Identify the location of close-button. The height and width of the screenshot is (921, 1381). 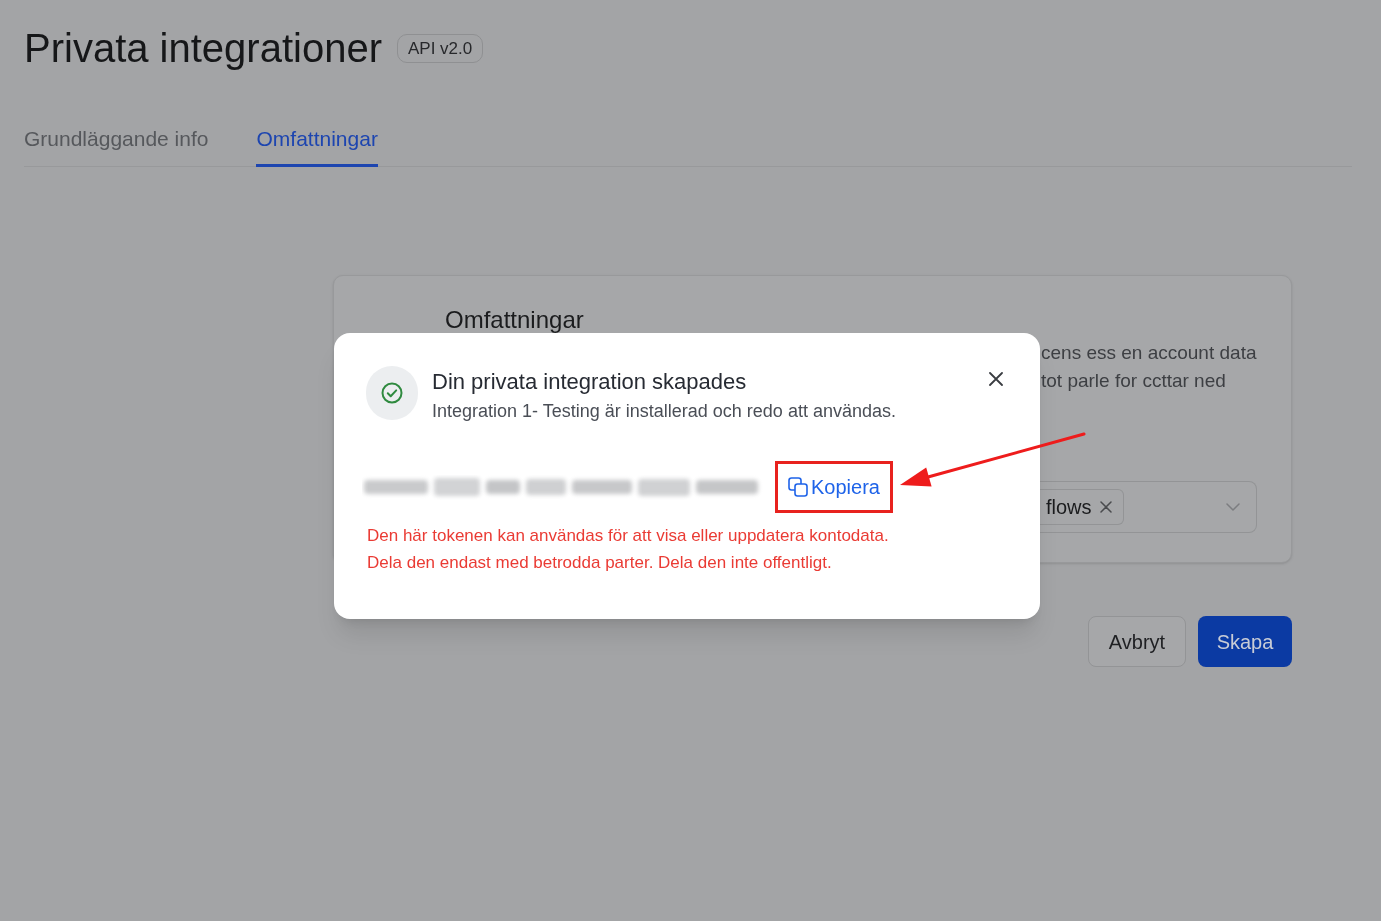
(996, 379).